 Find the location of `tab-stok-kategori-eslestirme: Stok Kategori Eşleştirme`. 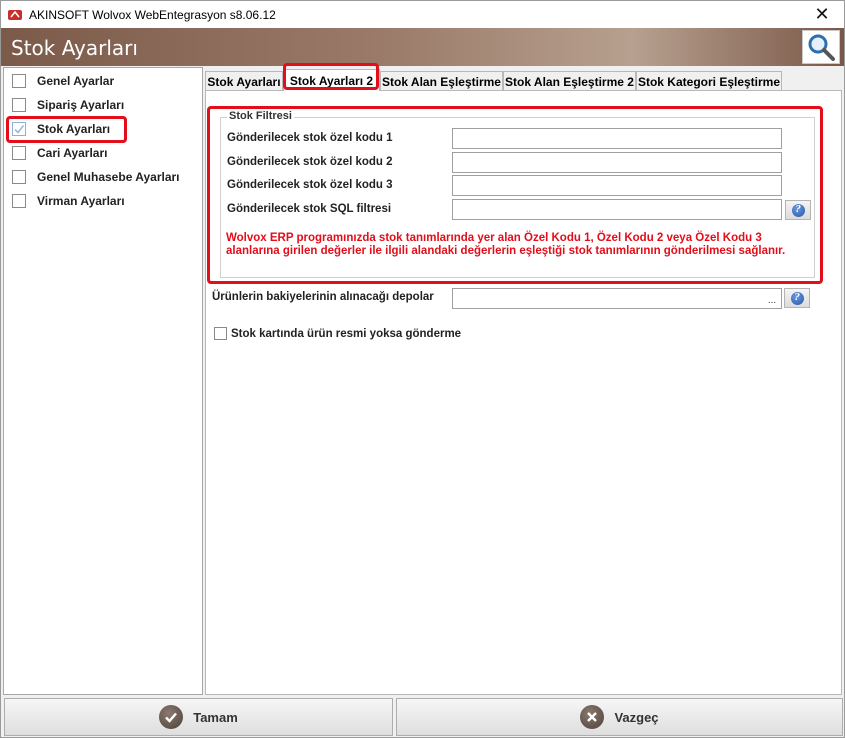

tab-stok-kategori-eslestirme: Stok Kategori Eşleştirme is located at coordinates (709, 81).